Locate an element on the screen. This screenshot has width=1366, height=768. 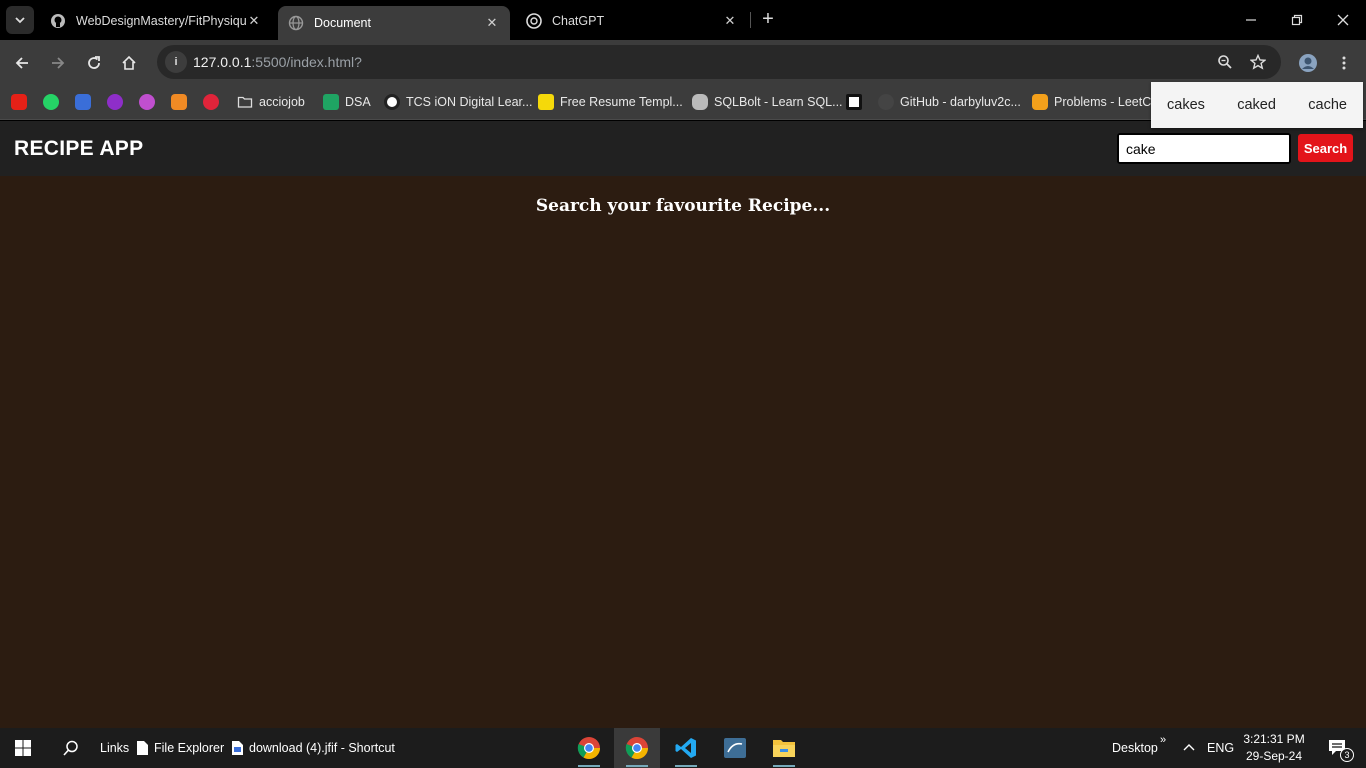
bookmark-leetcode: Problems - LeetCo is located at coordinates (1095, 102).